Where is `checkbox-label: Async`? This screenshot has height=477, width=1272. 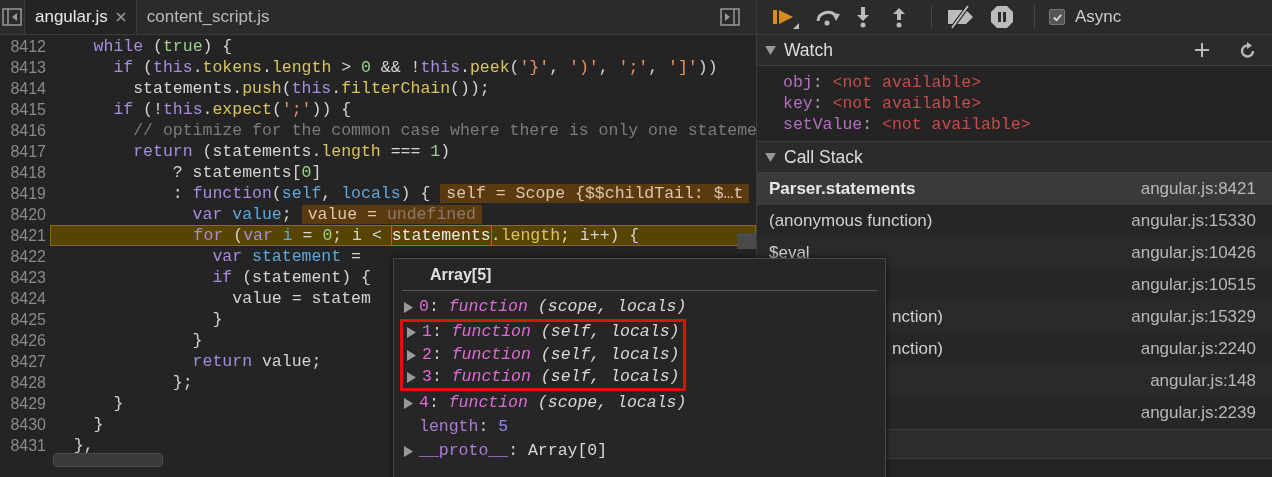
checkbox-label: Async is located at coordinates (1098, 17).